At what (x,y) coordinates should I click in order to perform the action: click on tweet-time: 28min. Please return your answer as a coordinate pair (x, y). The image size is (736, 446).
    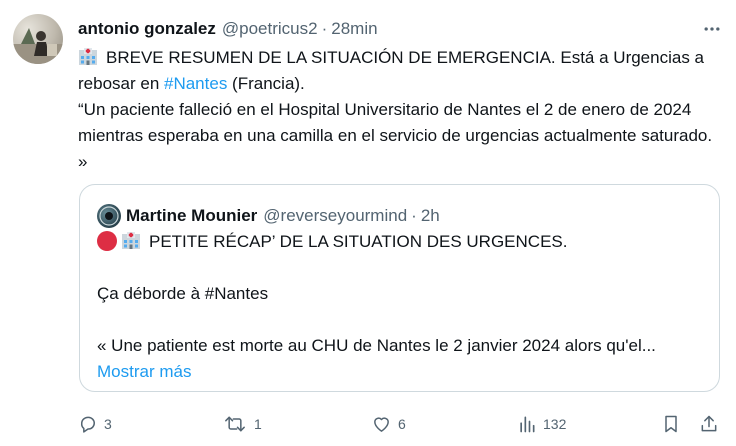
    Looking at the image, I should click on (354, 28).